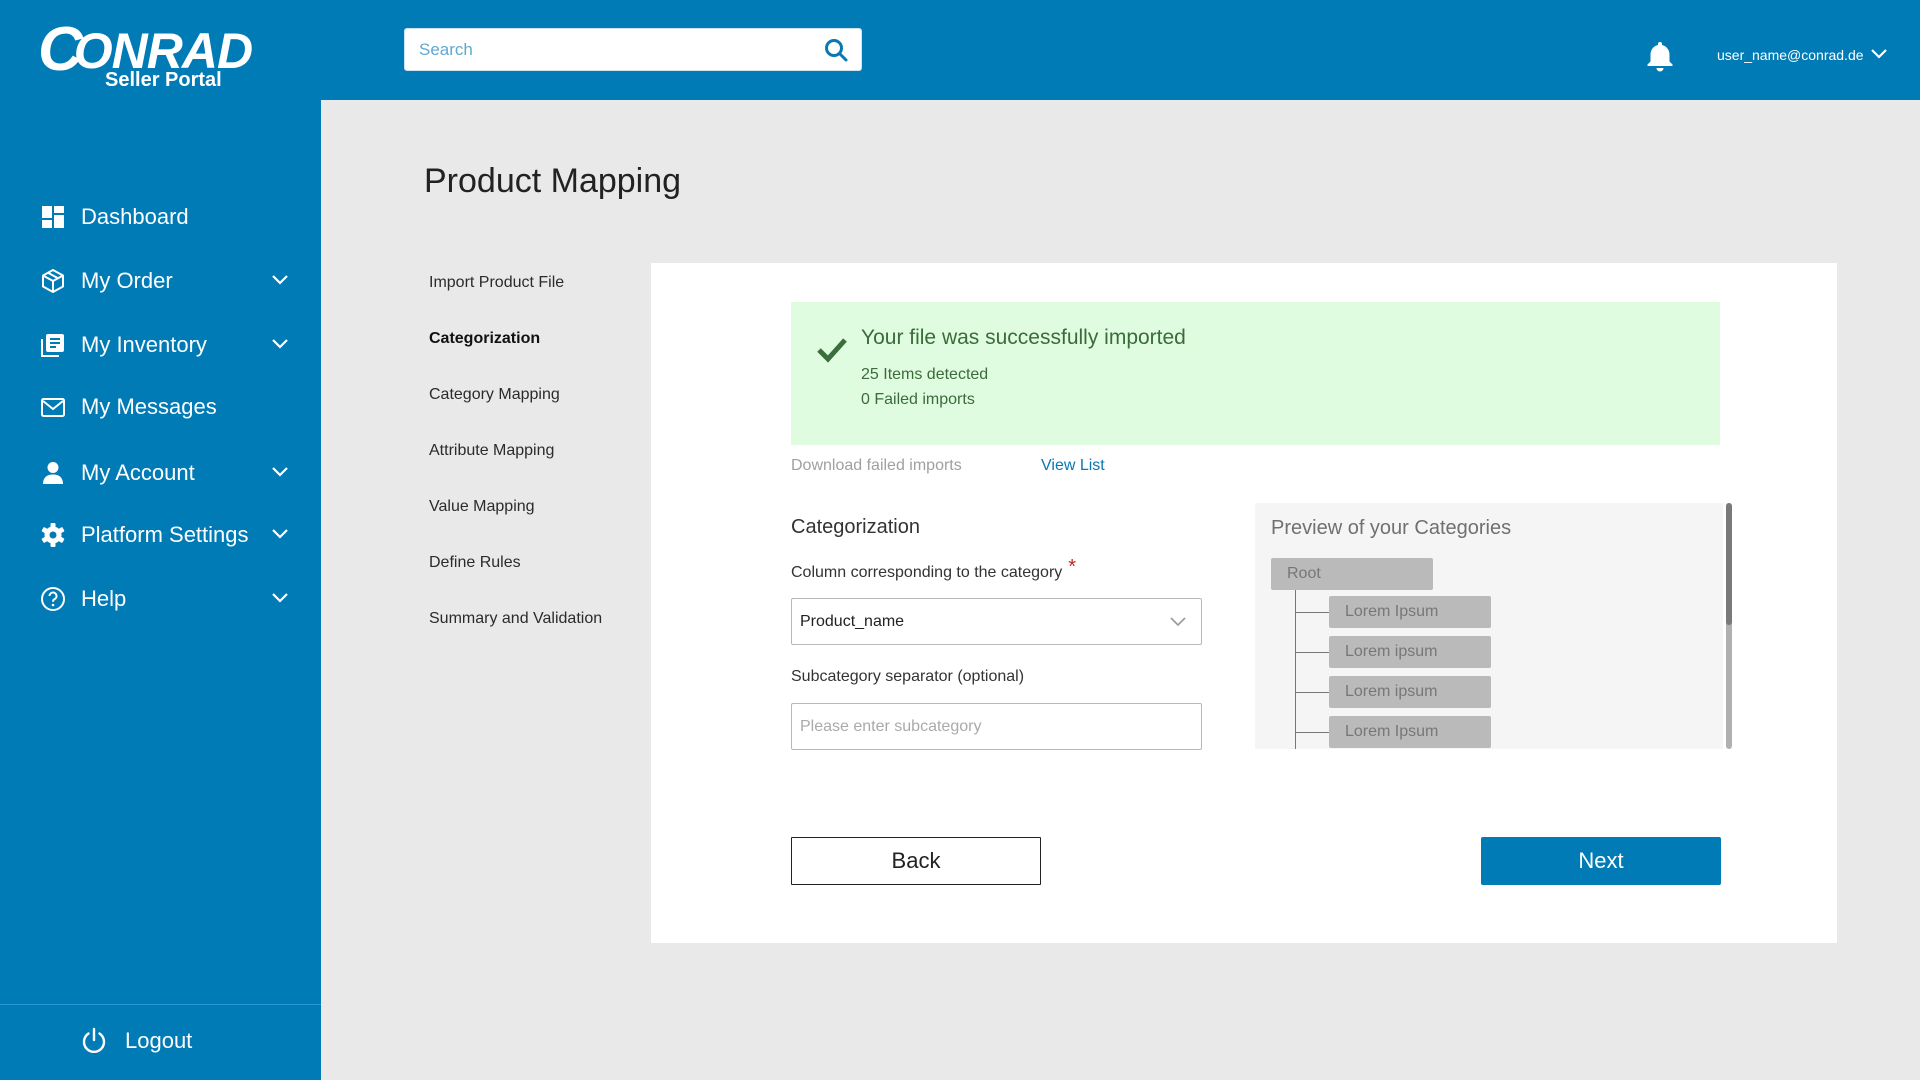 The height and width of the screenshot is (1080, 1920). Describe the element at coordinates (908, 676) in the screenshot. I see `subcategory-separator-label: Subcategory separator (optional)` at that location.